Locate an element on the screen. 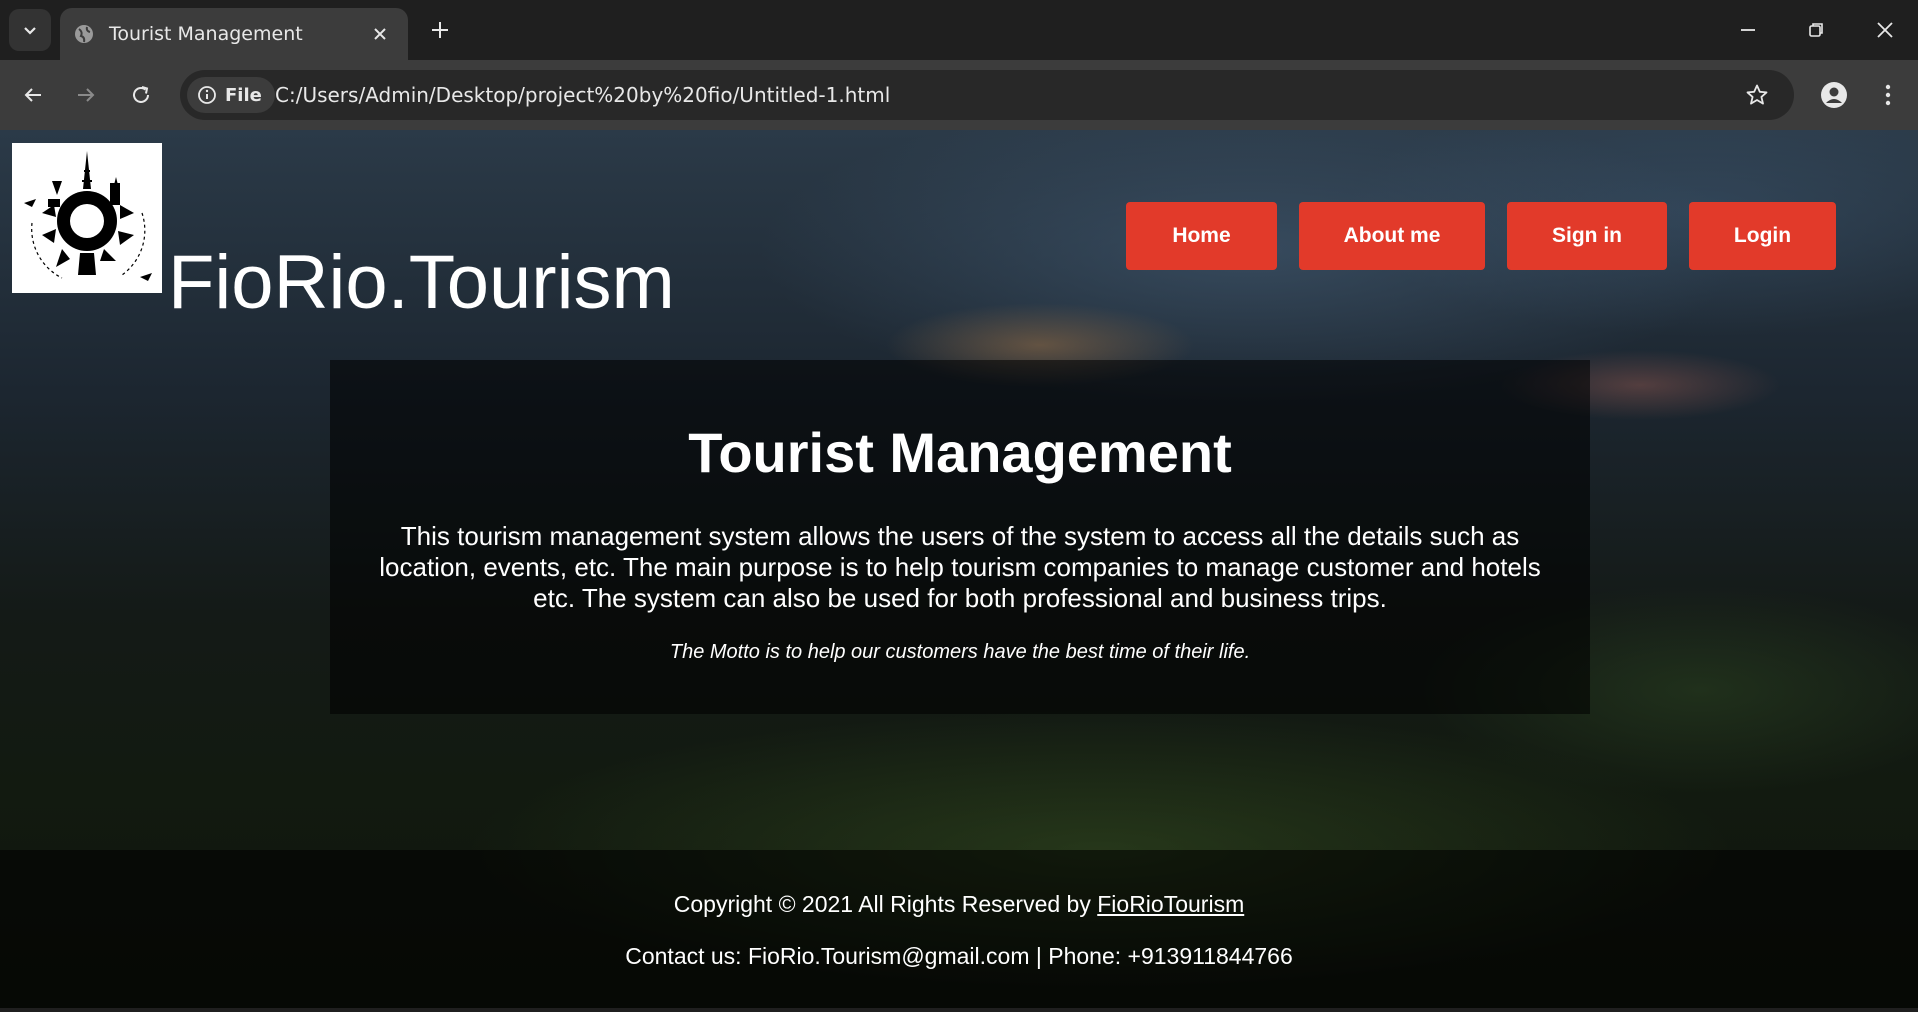 Image resolution: width=1918 pixels, height=1012 pixels. tab-title: Tourist Management is located at coordinates (206, 34).